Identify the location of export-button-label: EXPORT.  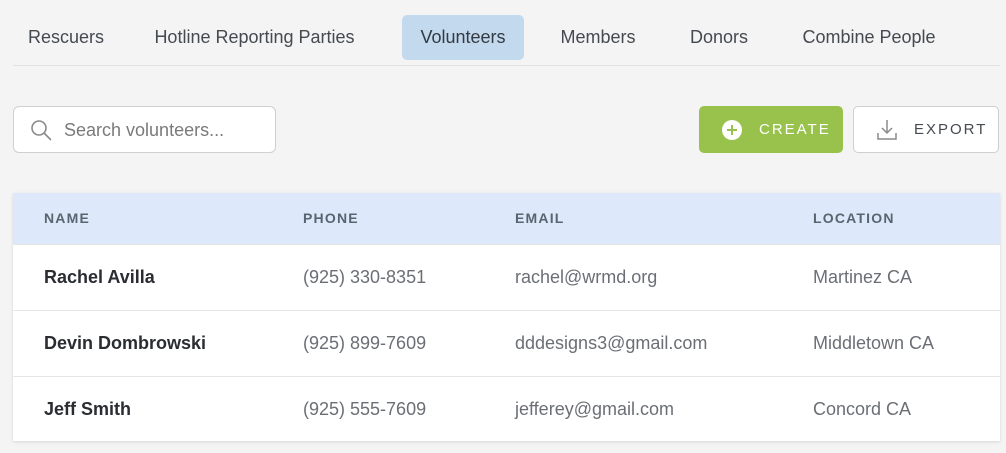
(951, 129).